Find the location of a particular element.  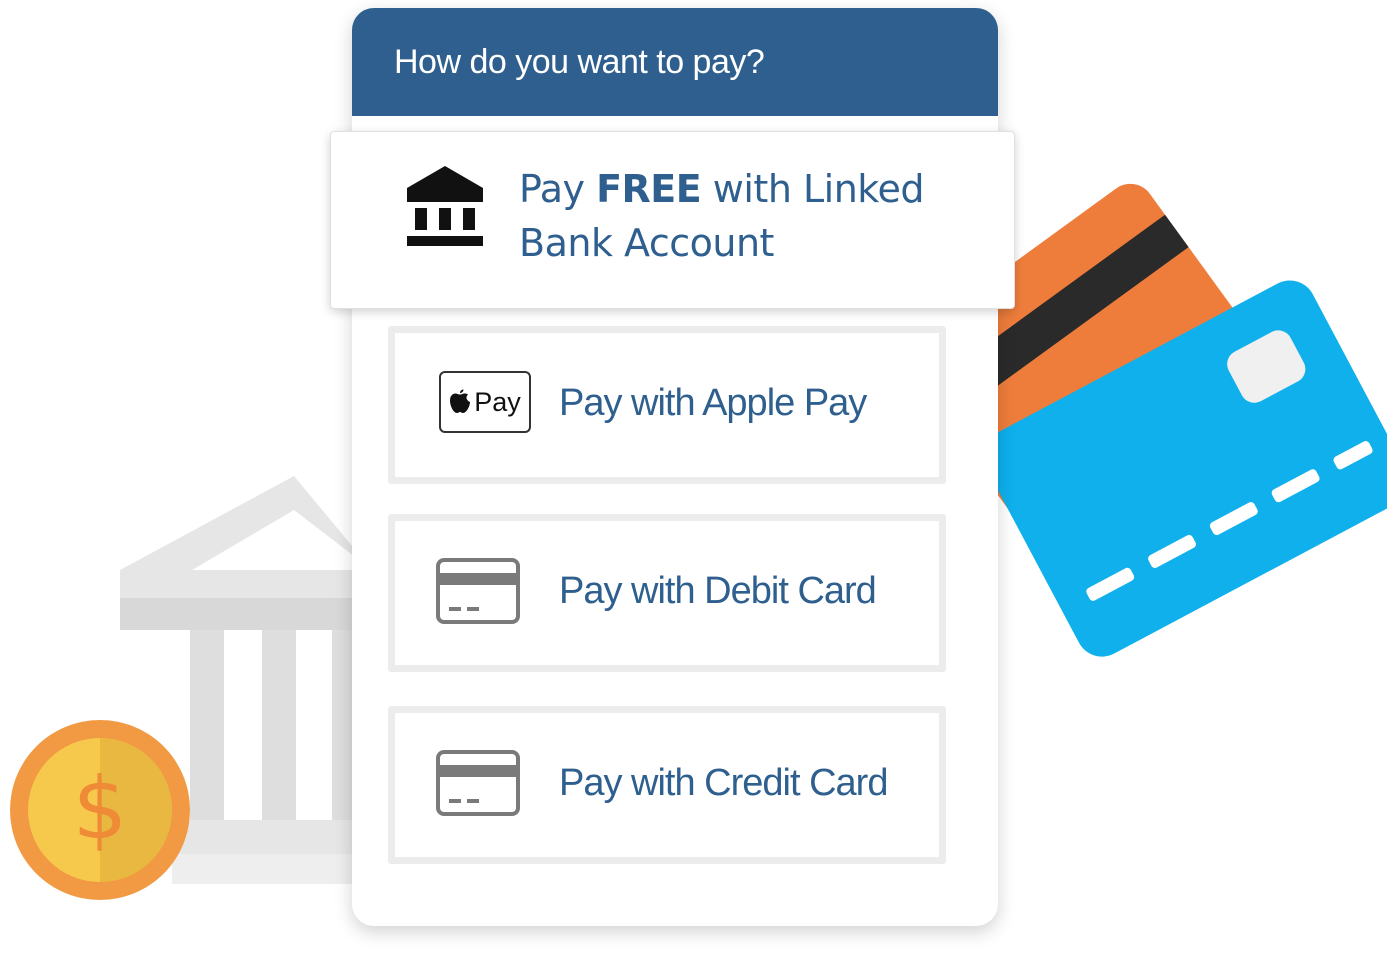

apple-pay-icon: Pay is located at coordinates (485, 402).